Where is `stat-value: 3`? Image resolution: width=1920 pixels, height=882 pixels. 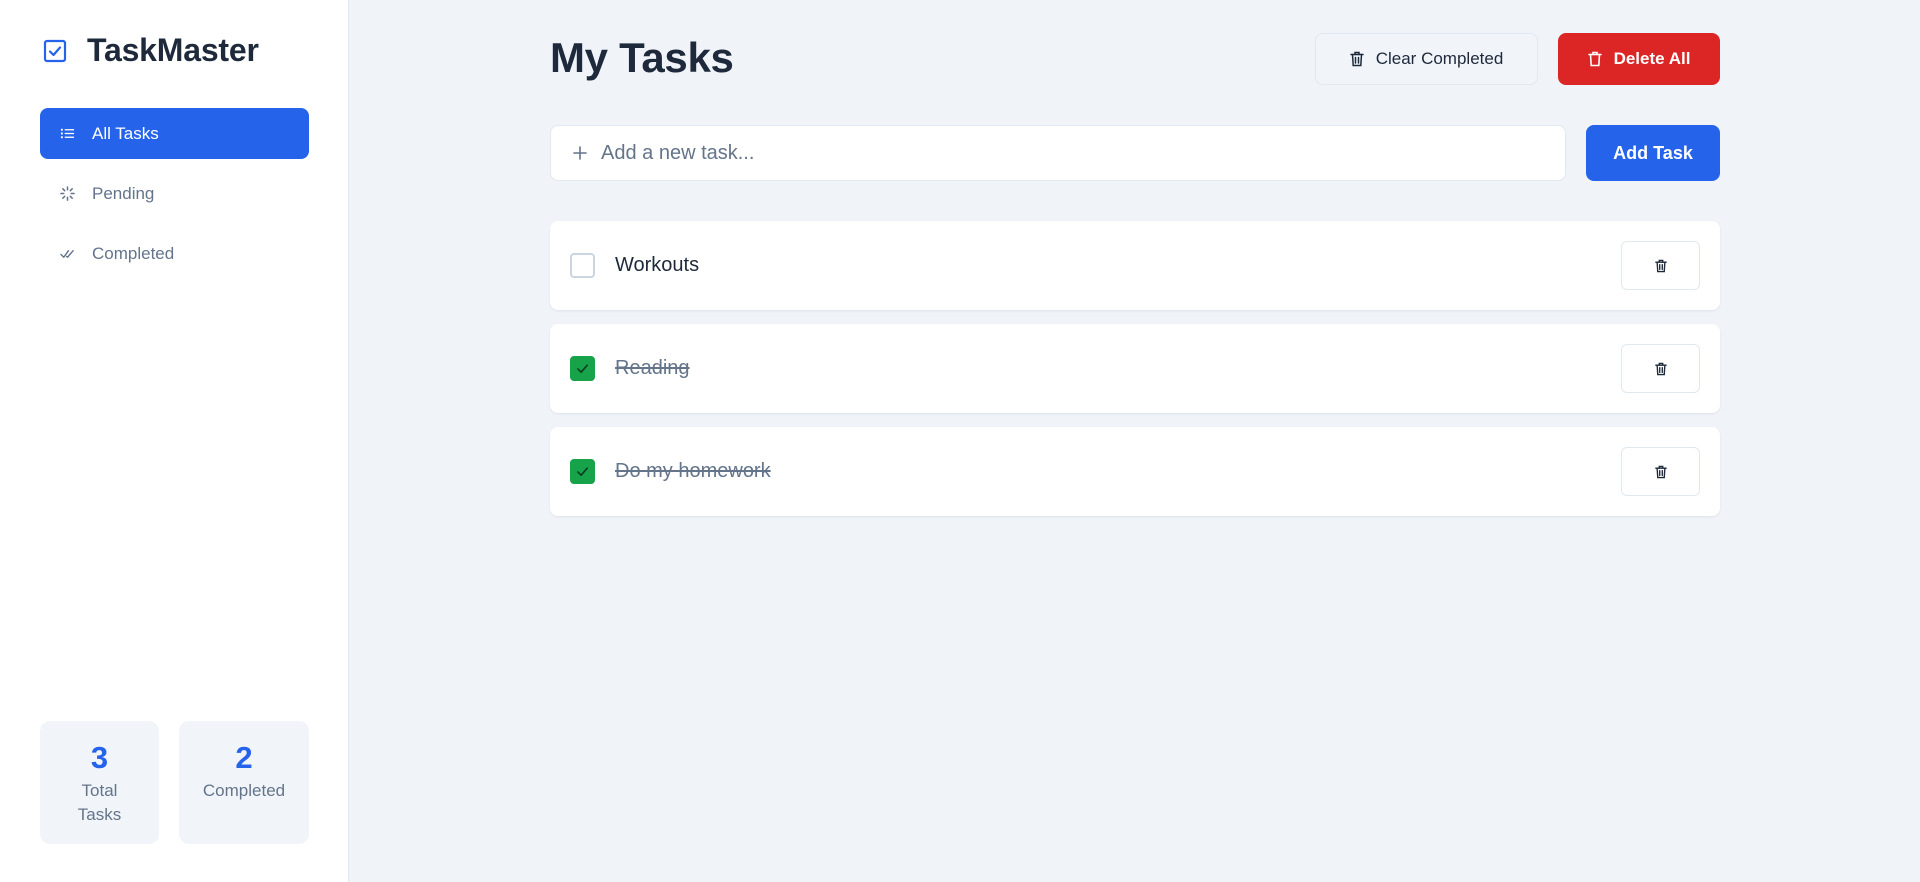 stat-value: 3 is located at coordinates (99, 757).